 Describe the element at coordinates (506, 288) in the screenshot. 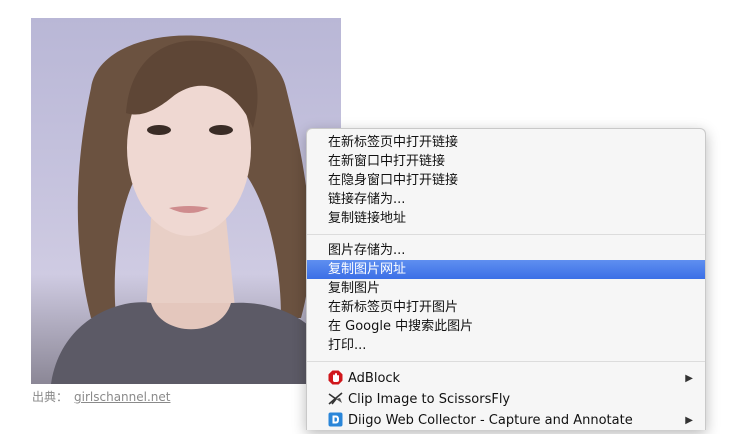

I see `menu-copy-image: 复制图片` at that location.